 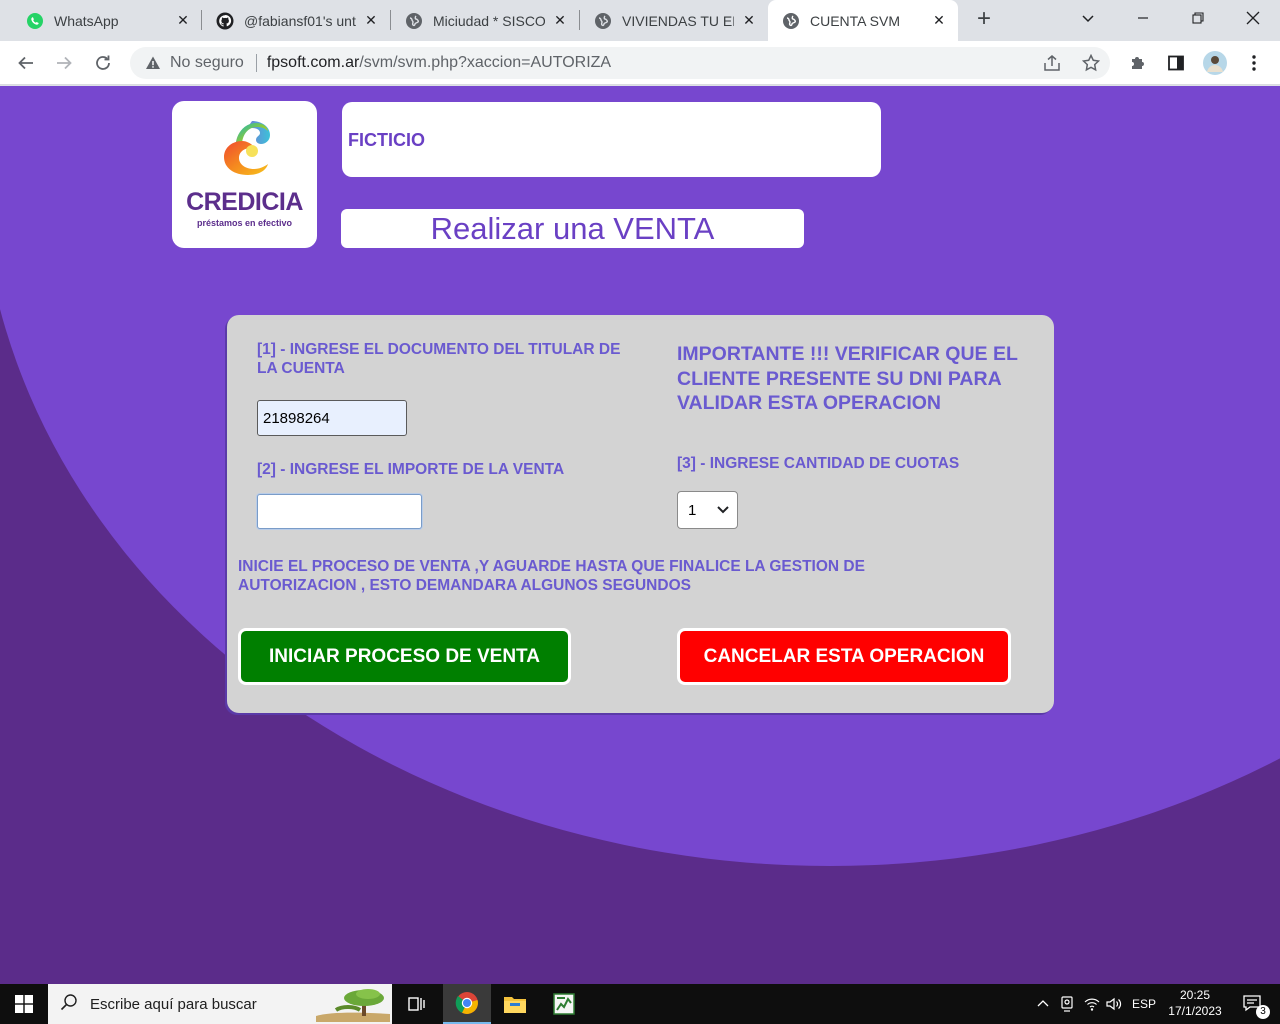 I want to click on clock-time: 20:25, so click(x=1195, y=995).